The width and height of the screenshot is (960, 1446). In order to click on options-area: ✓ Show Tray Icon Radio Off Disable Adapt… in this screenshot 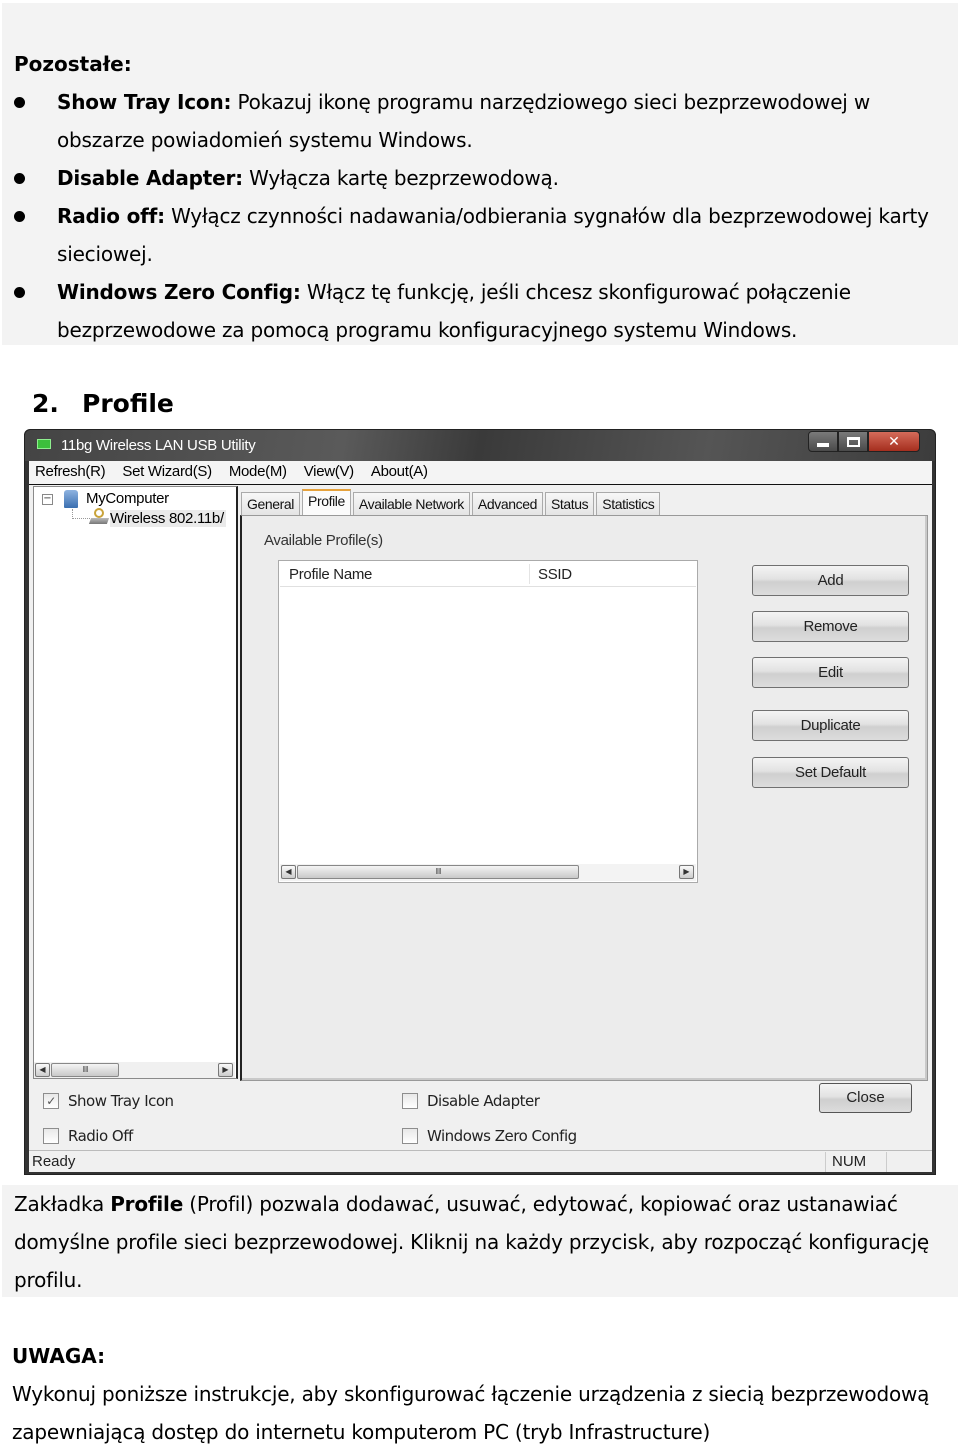, I will do `click(480, 1116)`.